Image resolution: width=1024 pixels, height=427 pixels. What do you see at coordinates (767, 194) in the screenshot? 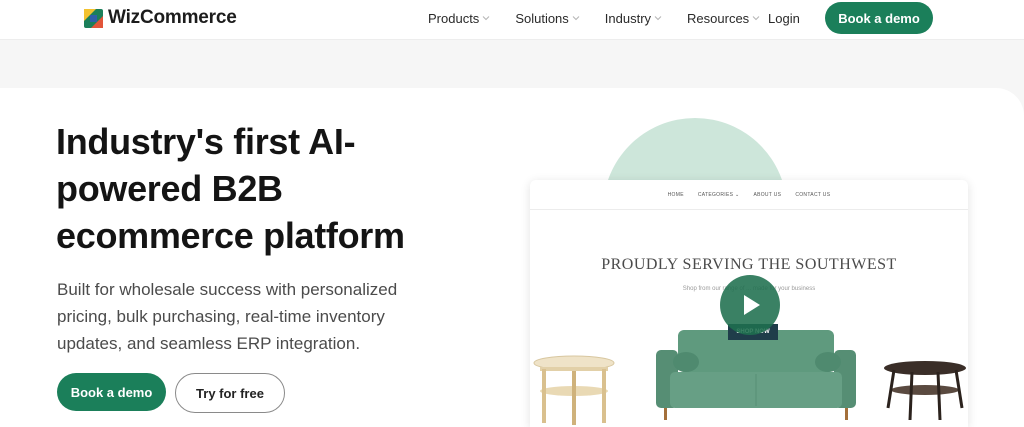
I see `preview-nav-item: ABOUT US` at bounding box center [767, 194].